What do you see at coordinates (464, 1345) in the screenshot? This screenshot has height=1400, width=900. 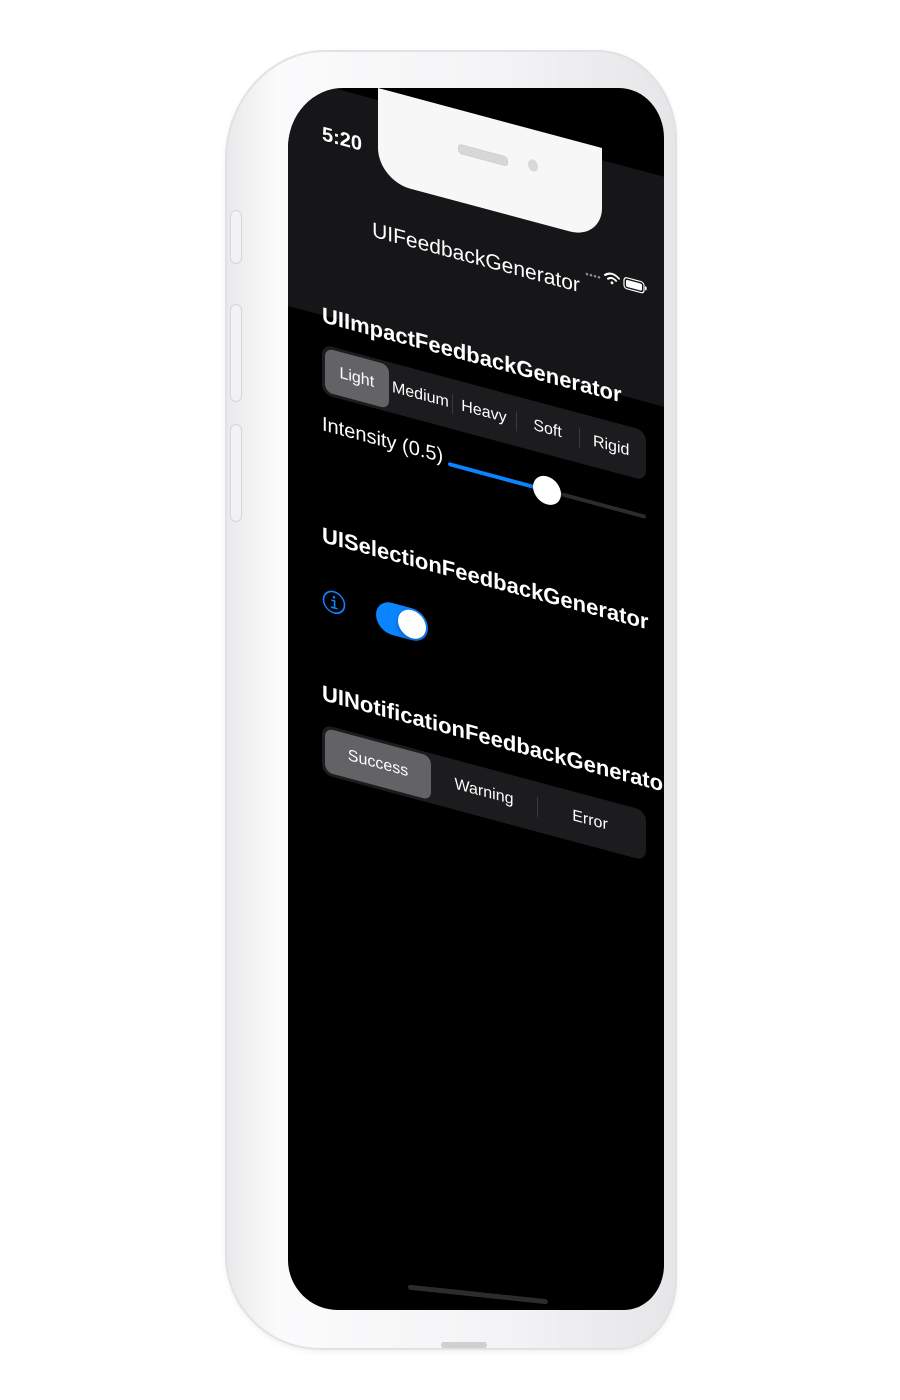 I see `lightning-port` at bounding box center [464, 1345].